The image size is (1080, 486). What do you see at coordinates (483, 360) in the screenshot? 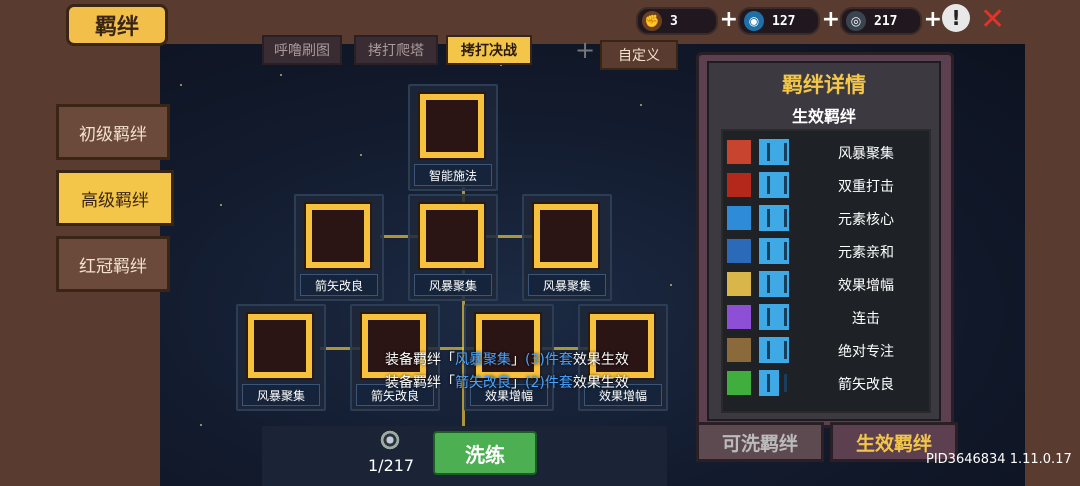
I see `tip-bond-name: 风暴聚集` at bounding box center [483, 360].